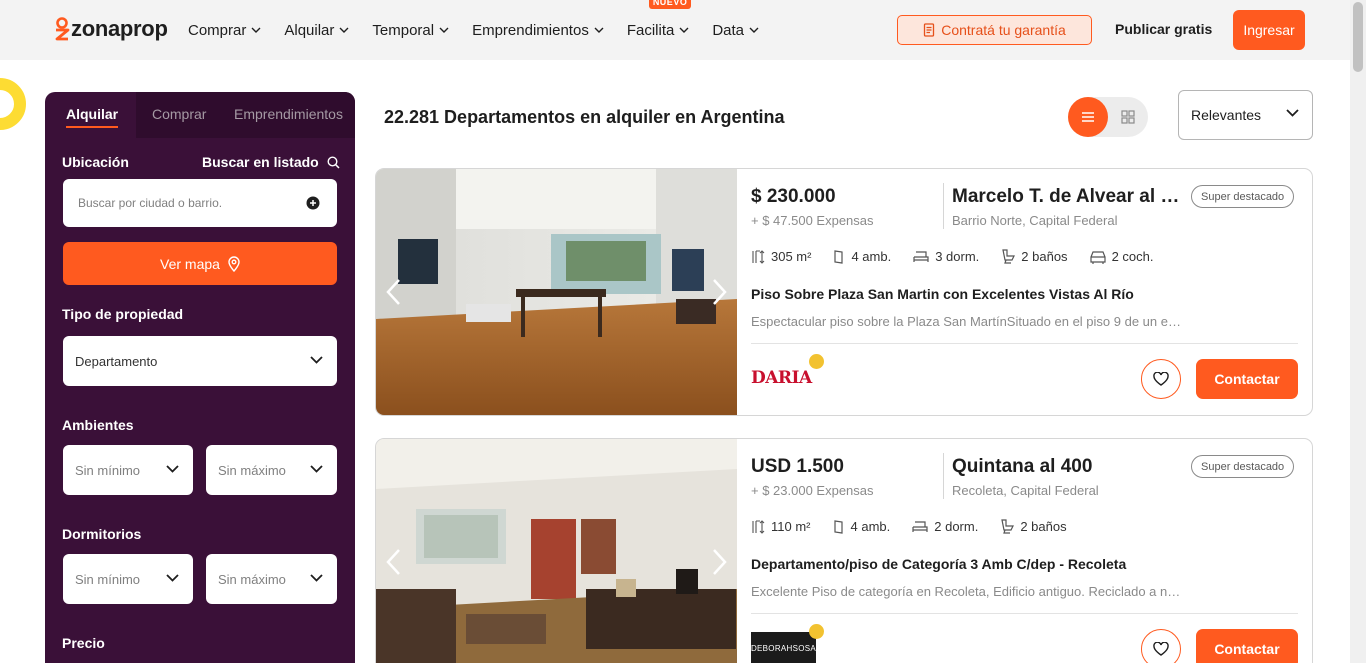 This screenshot has height=663, width=1366. What do you see at coordinates (1358, 331) in the screenshot?
I see `page-scrollbar` at bounding box center [1358, 331].